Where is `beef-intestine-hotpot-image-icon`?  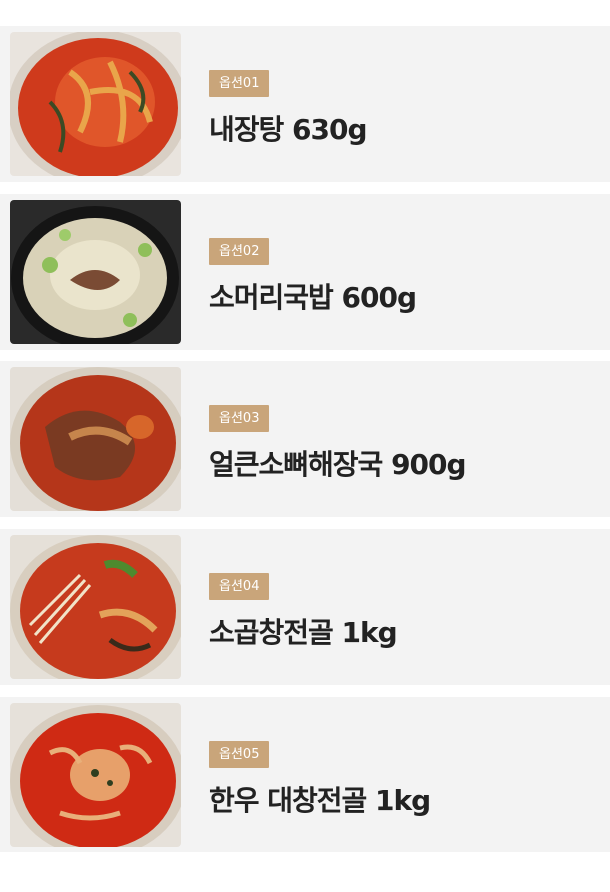
beef-intestine-hotpot-image-icon is located at coordinates (95, 607).